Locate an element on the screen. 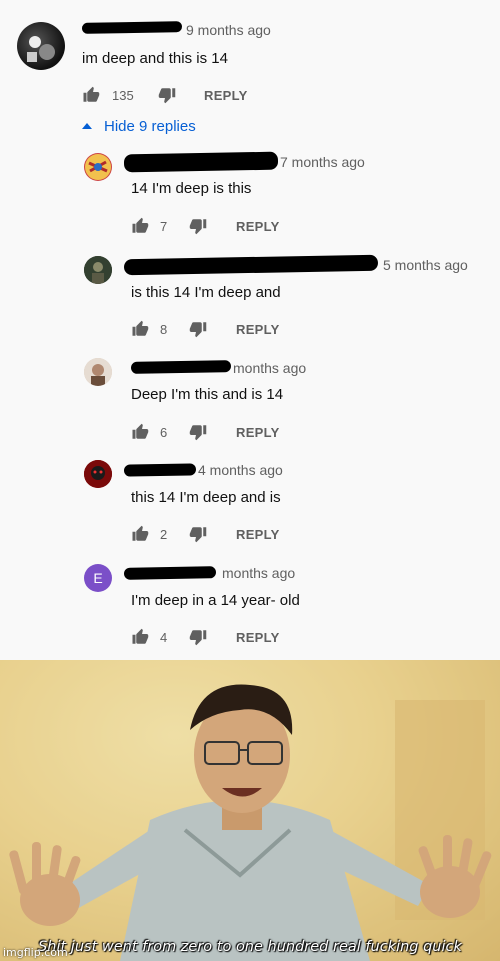 This screenshot has width=500, height=961. like-count: 8 is located at coordinates (164, 329).